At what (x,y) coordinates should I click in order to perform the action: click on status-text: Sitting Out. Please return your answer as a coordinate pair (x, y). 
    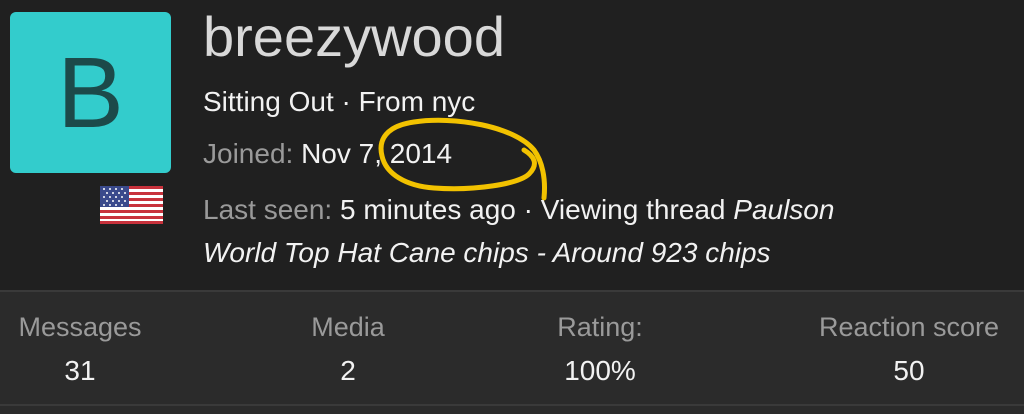
    Looking at the image, I should click on (268, 101).